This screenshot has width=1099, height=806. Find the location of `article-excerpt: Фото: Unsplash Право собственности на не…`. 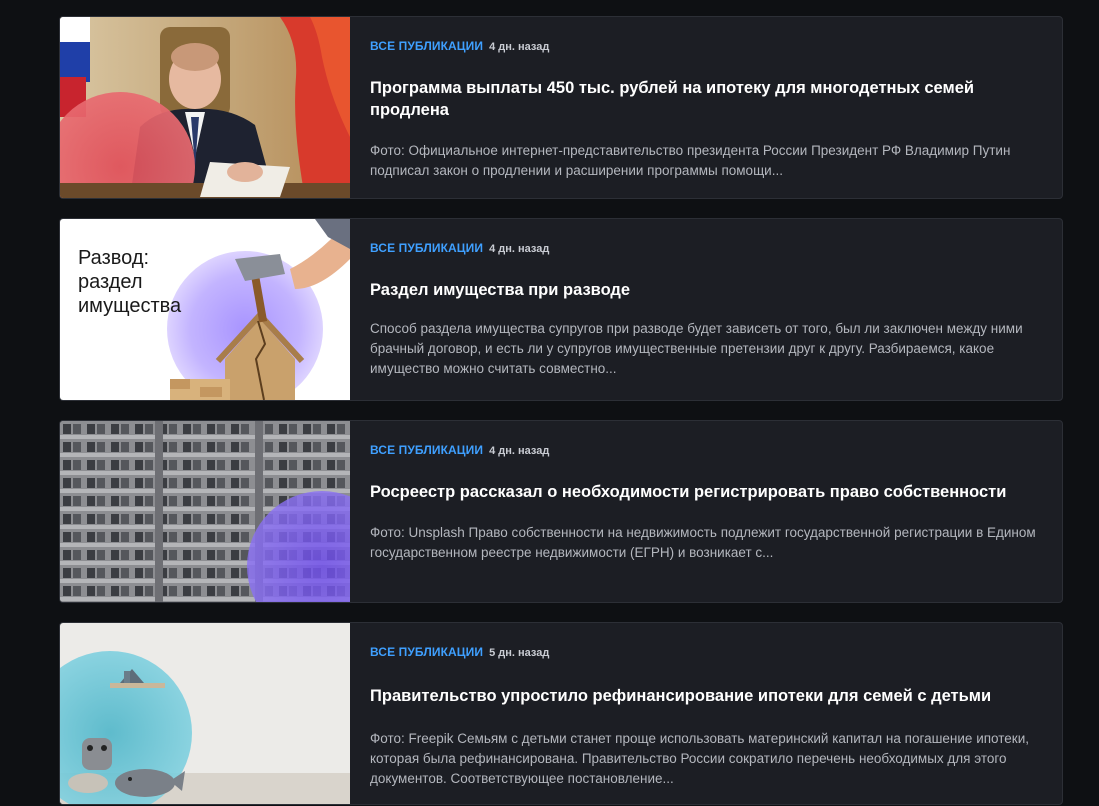

article-excerpt: Фото: Unsplash Право собственности на не… is located at coordinates (703, 542).